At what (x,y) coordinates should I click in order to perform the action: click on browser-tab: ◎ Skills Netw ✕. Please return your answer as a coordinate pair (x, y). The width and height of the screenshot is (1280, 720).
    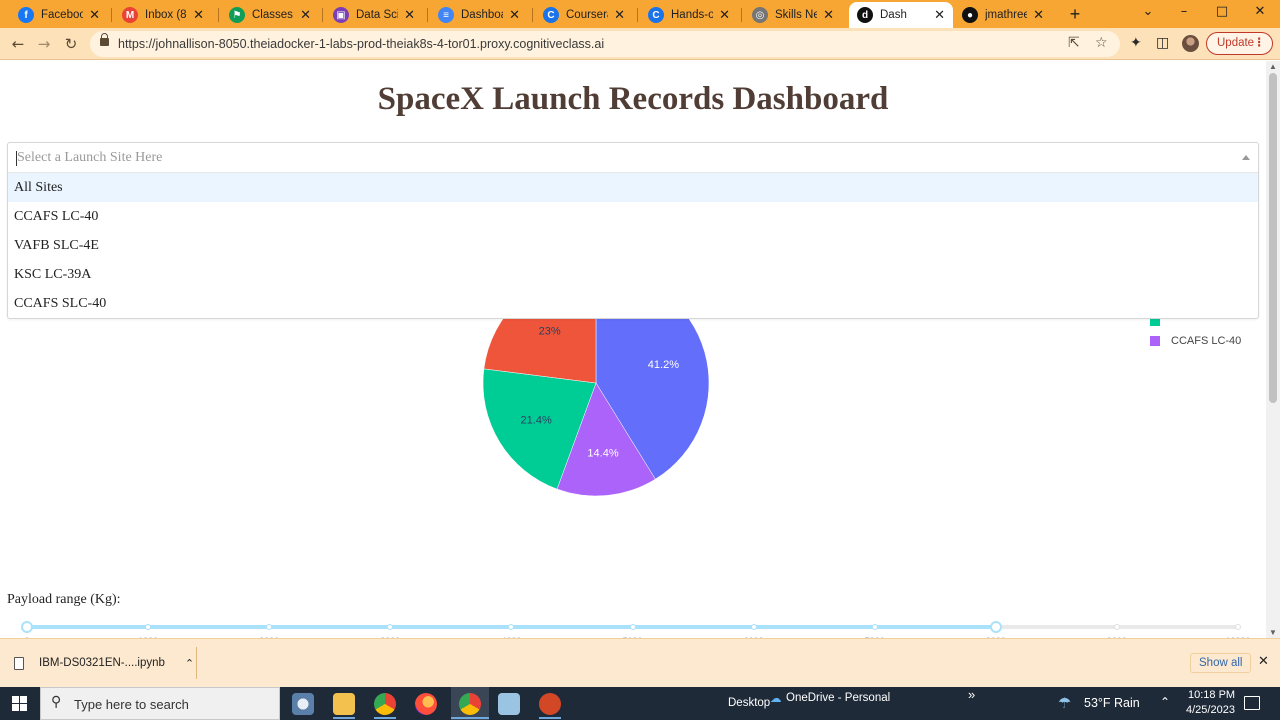
    Looking at the image, I should click on (793, 15).